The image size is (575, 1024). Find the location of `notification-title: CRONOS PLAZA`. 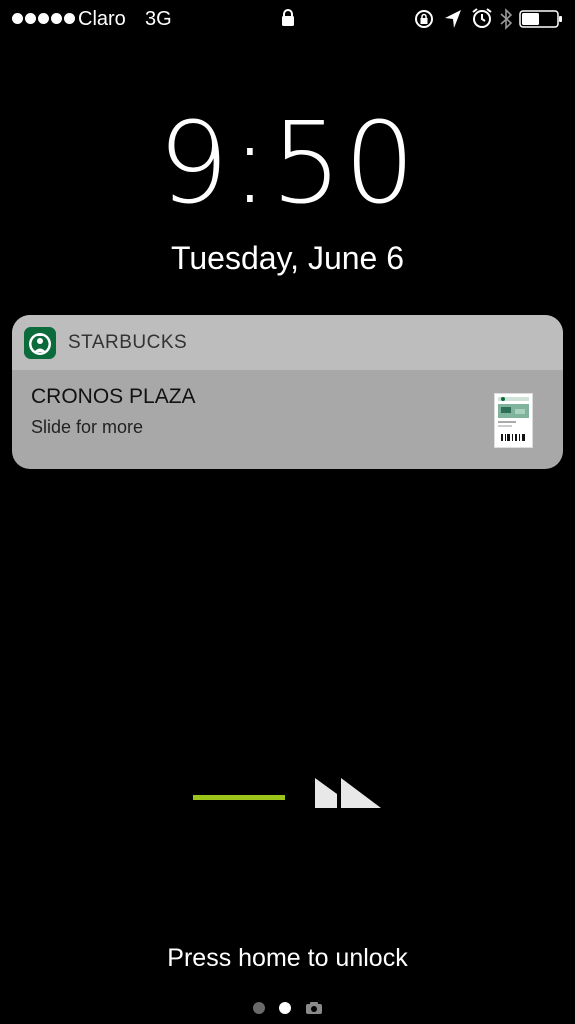

notification-title: CRONOS PLAZA is located at coordinates (113, 396).